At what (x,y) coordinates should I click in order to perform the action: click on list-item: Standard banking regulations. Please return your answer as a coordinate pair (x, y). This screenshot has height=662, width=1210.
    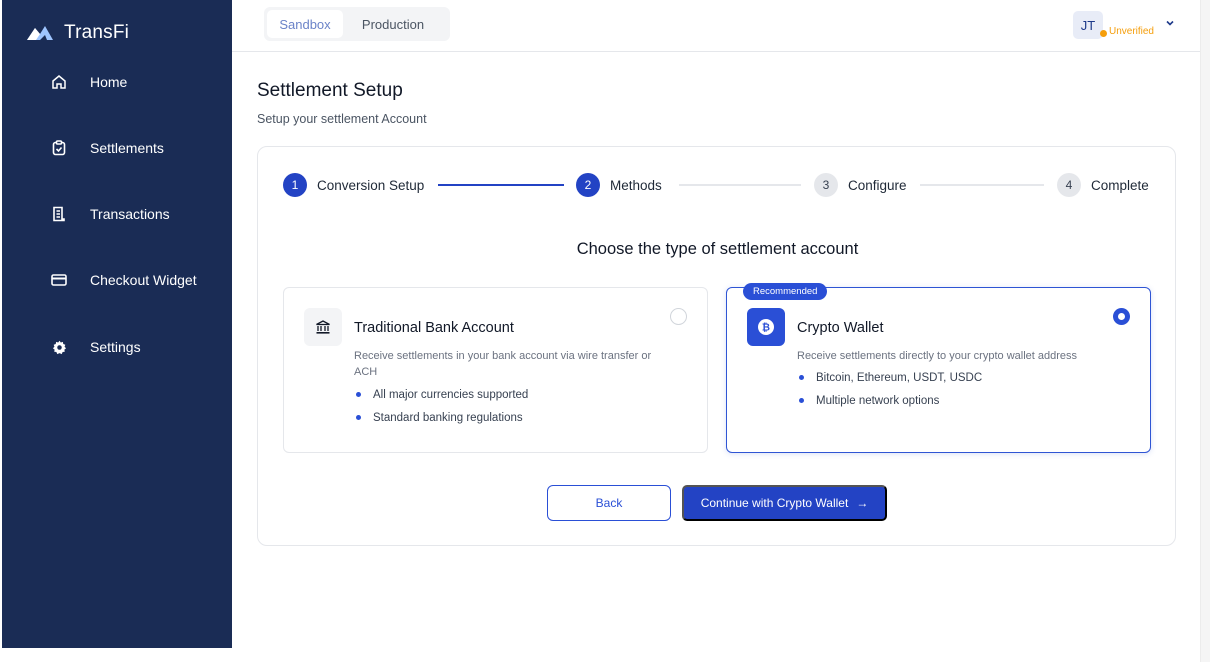
    Looking at the image, I should click on (441, 417).